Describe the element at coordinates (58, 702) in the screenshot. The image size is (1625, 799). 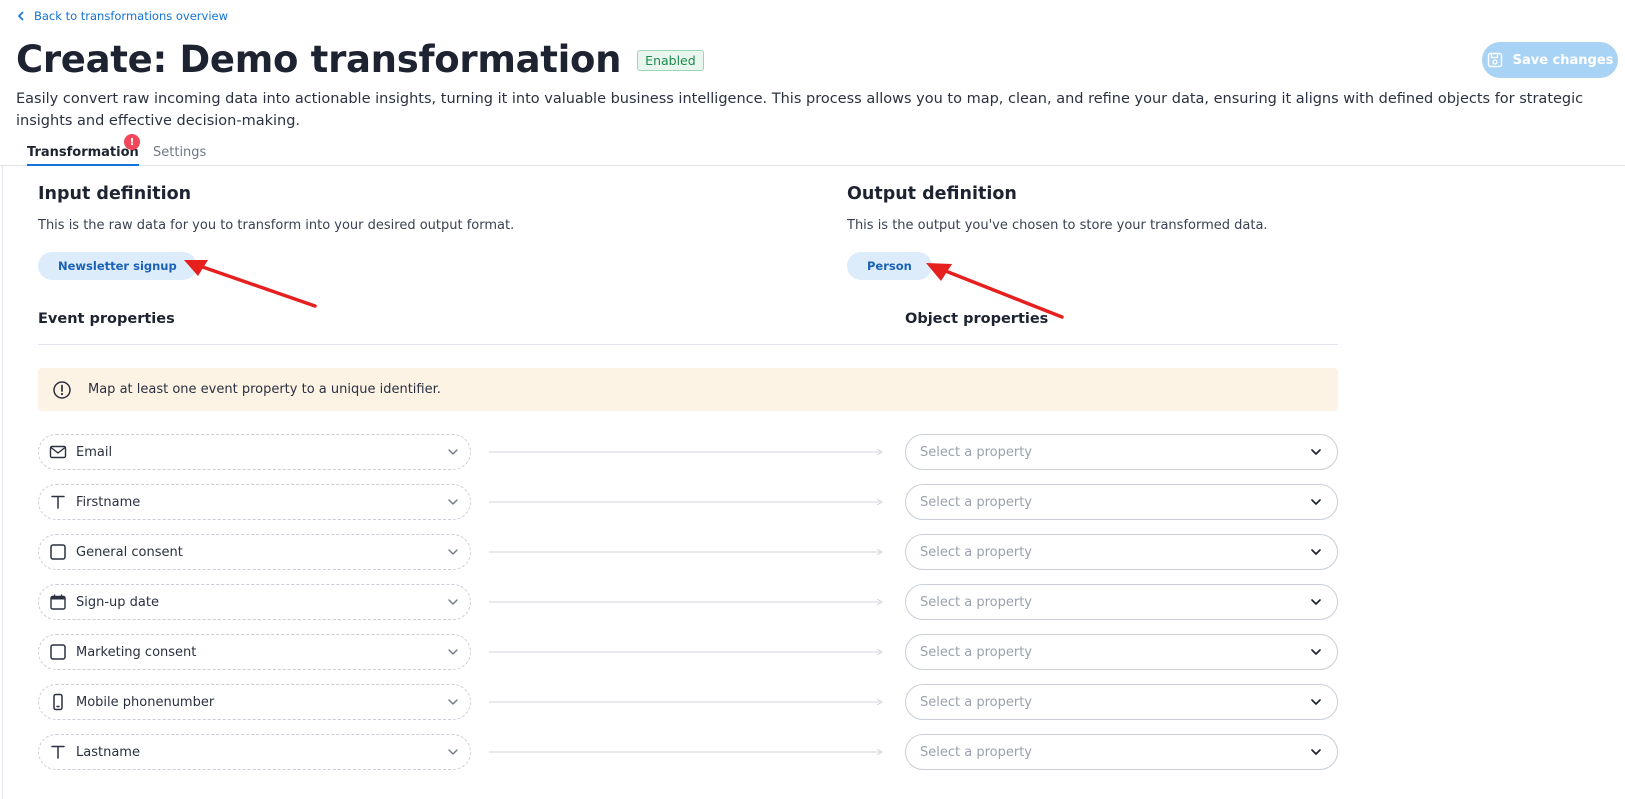
I see `phone-icon` at that location.